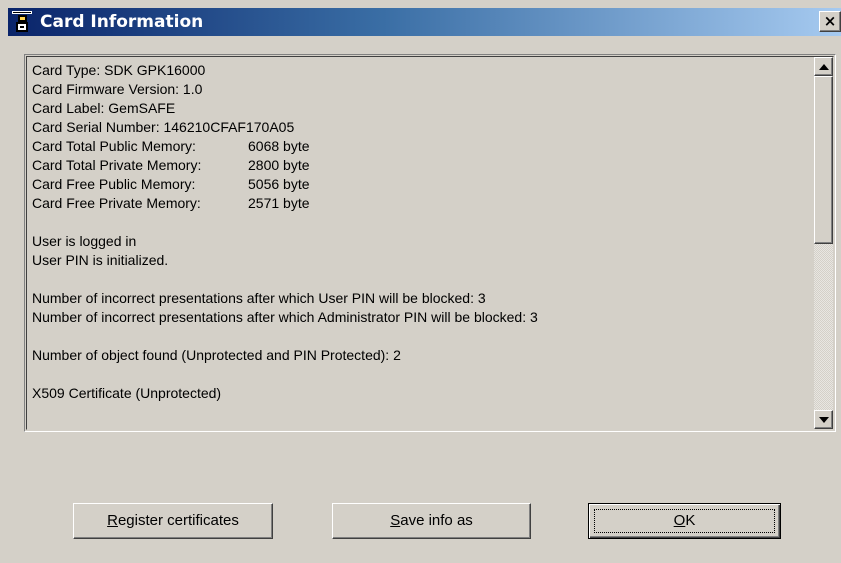  Describe the element at coordinates (823, 160) in the screenshot. I see `scroll-thumb` at that location.